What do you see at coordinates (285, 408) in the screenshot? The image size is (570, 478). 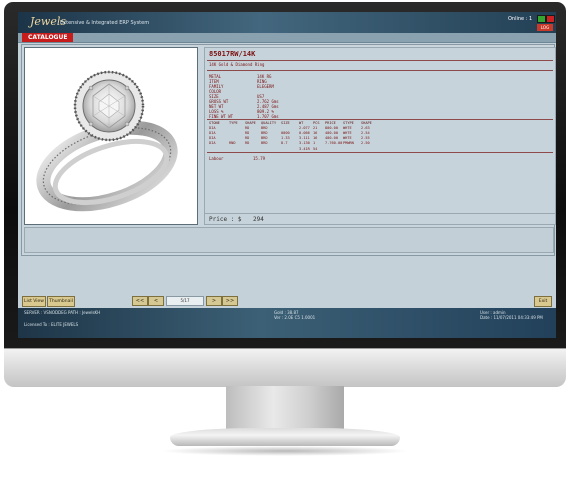 I see `monitor-stand-neck` at bounding box center [285, 408].